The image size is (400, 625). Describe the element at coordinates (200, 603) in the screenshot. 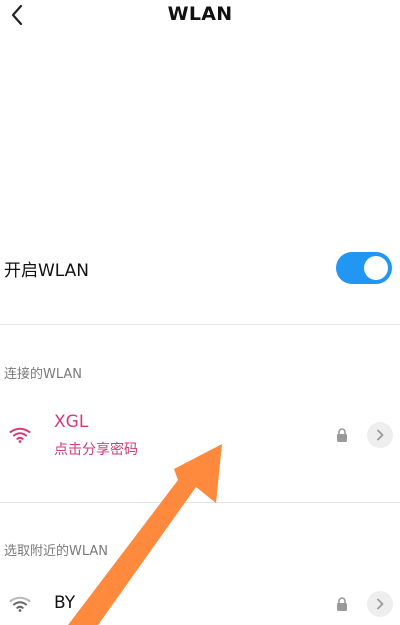

I see `nearby-network-row: BY` at that location.